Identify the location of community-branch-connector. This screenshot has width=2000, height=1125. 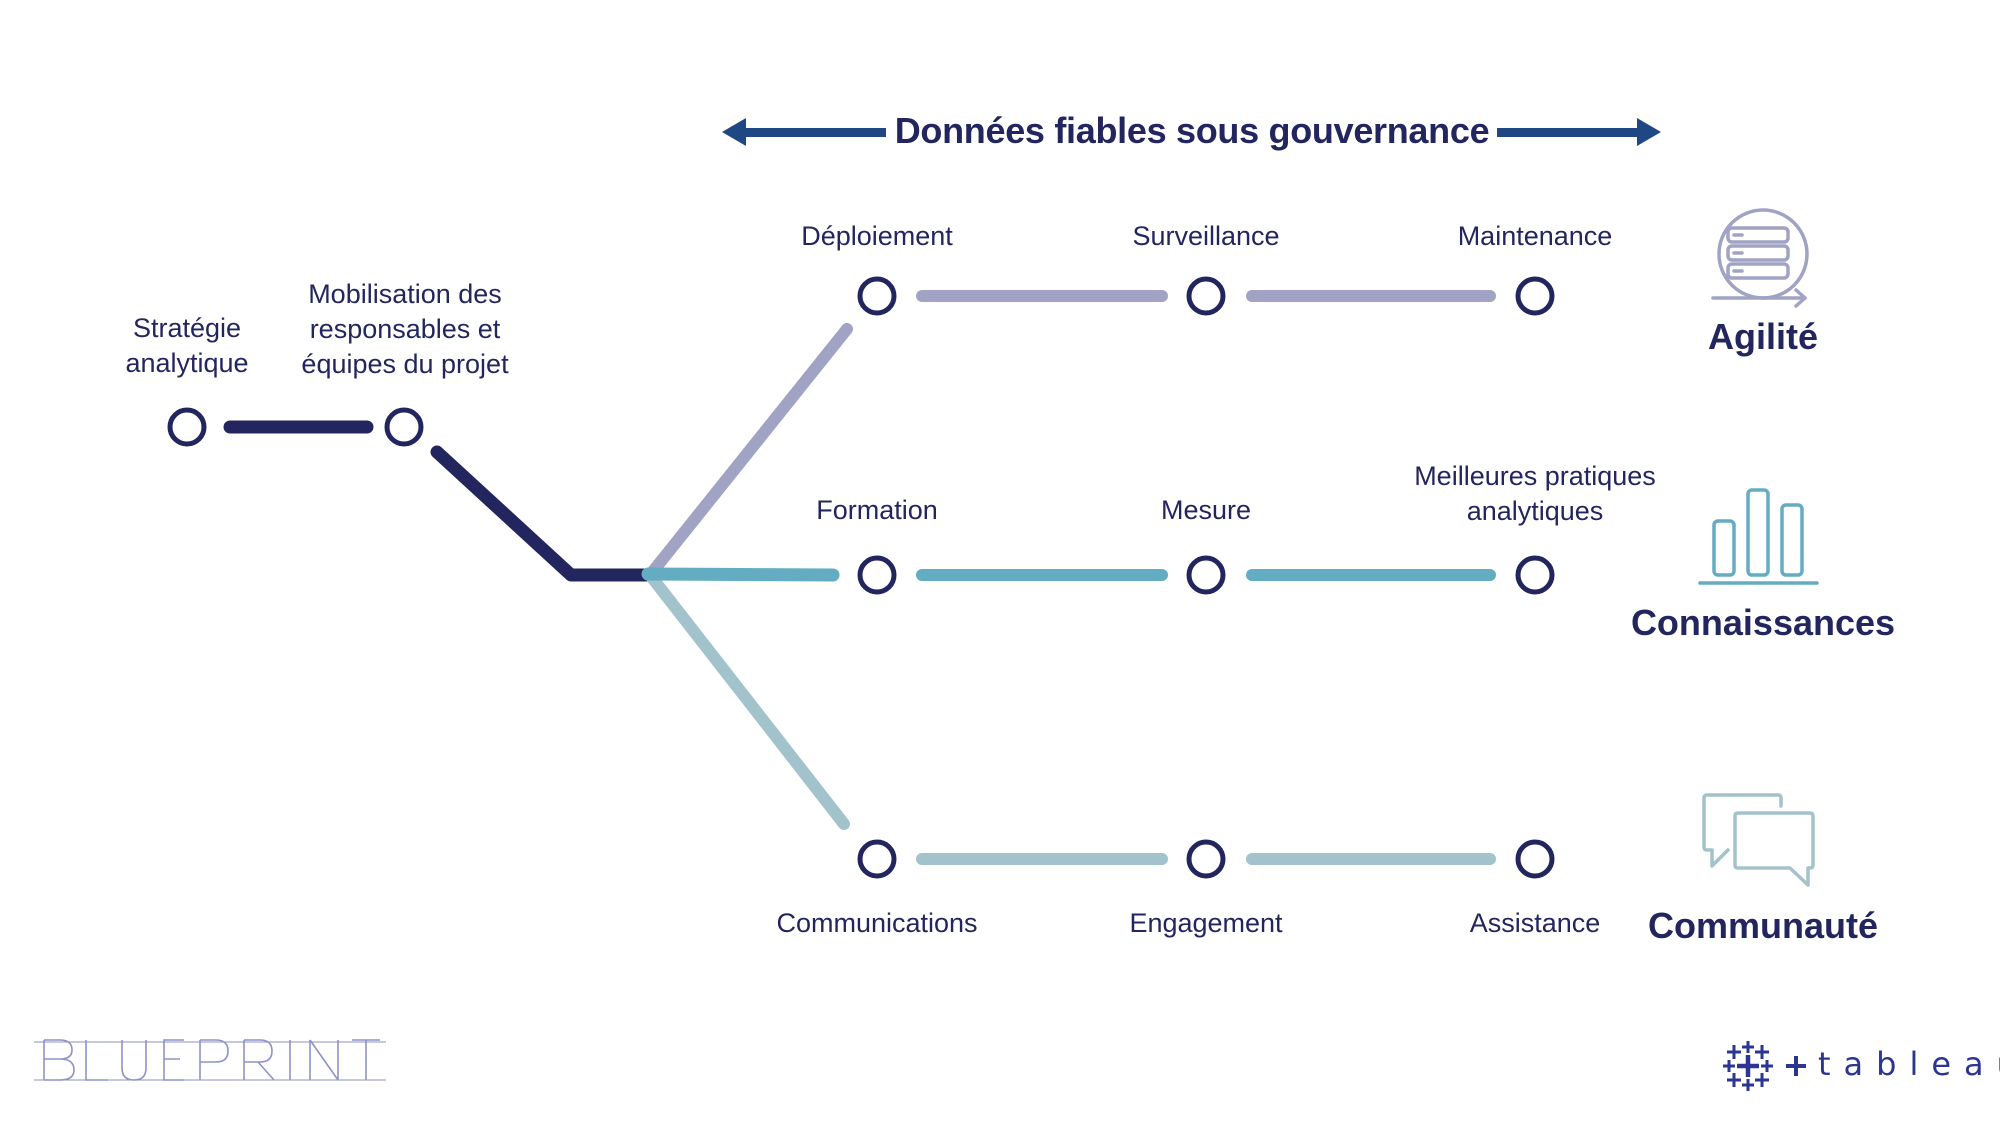
(747, 699).